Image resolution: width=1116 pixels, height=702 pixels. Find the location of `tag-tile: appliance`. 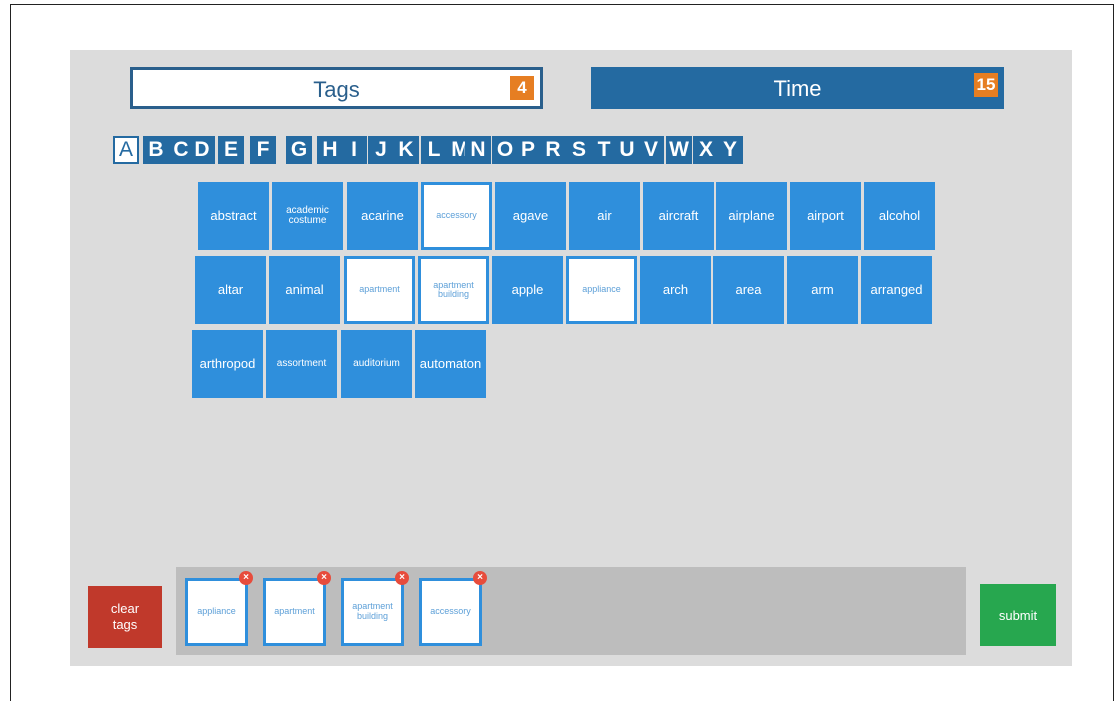

tag-tile: appliance is located at coordinates (601, 290).